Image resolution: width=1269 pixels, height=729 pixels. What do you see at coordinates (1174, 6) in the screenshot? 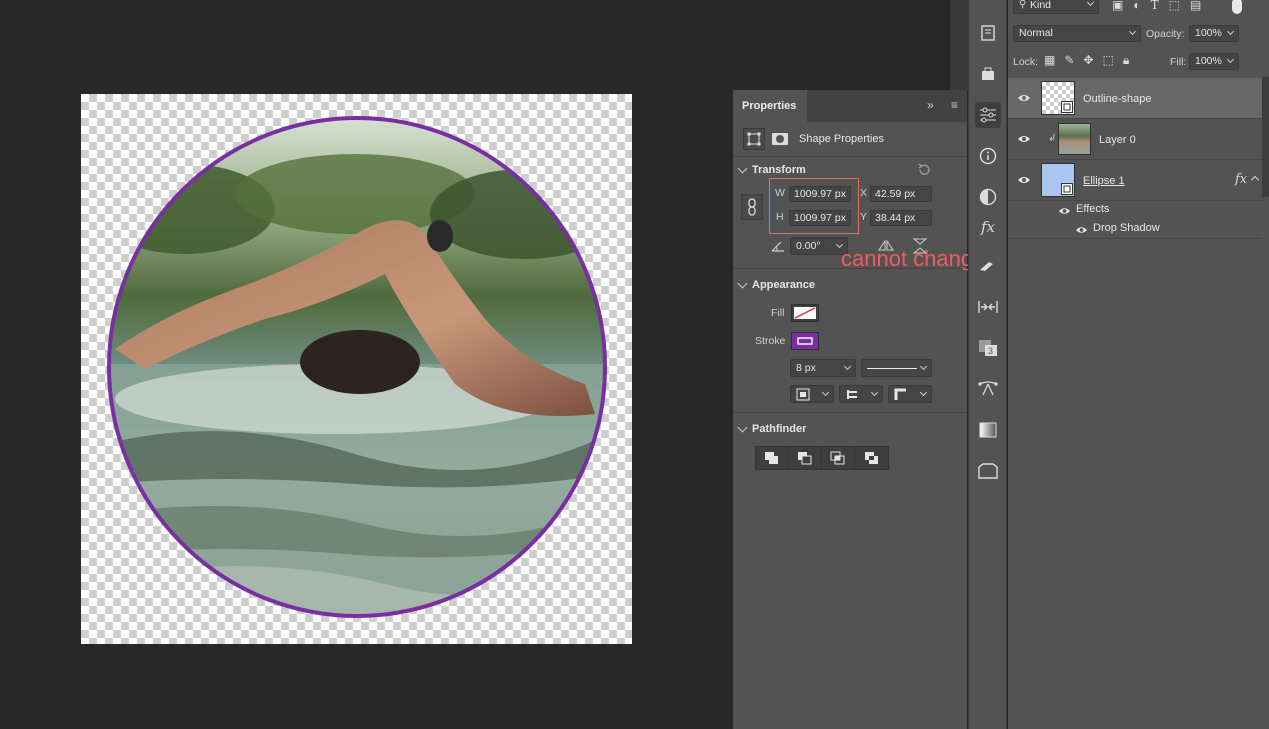
I see `shape-filter-icon: ⬚` at bounding box center [1174, 6].